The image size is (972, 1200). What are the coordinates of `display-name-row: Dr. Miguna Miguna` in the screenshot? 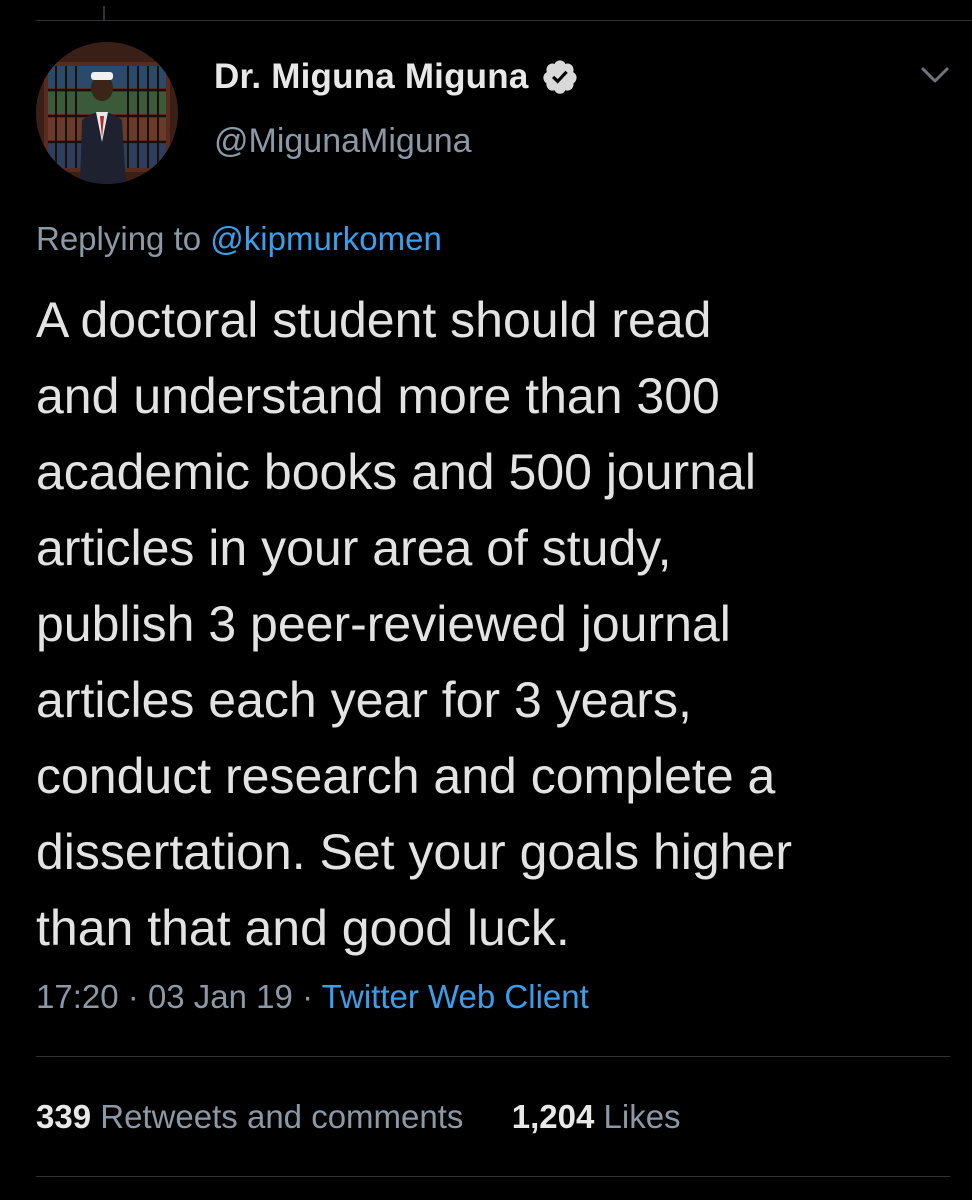 It's located at (396, 77).